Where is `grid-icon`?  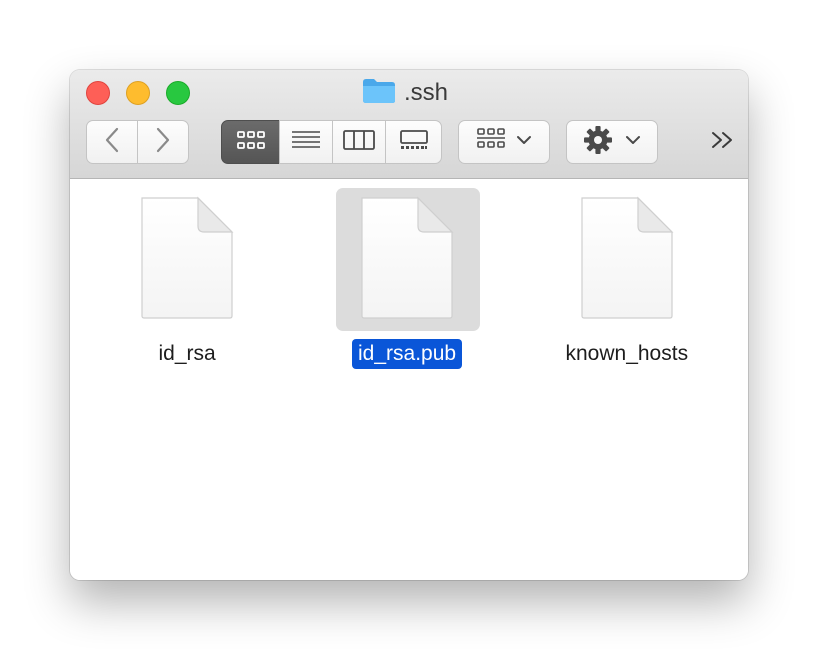
grid-icon is located at coordinates (251, 142).